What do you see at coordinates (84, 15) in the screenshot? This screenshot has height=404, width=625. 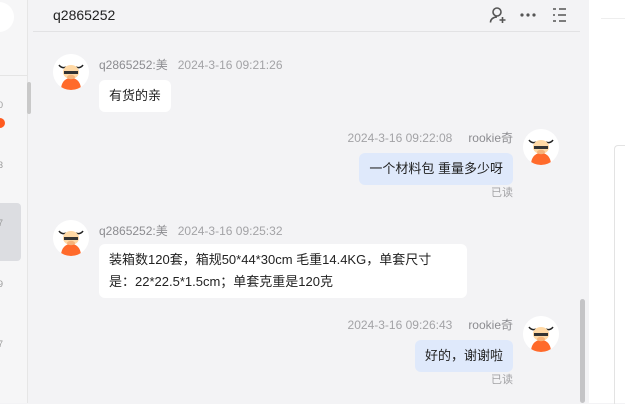 I see `chat-title: q2865252` at bounding box center [84, 15].